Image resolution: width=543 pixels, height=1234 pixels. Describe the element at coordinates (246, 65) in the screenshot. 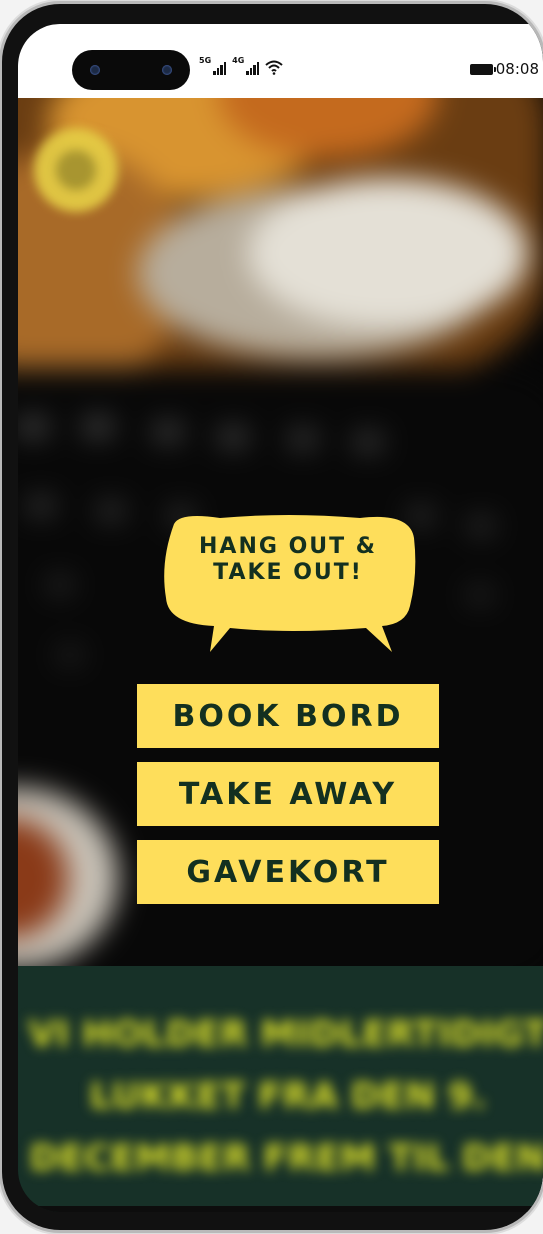

I see `cellular-signal-4g-icon: 4G` at that location.